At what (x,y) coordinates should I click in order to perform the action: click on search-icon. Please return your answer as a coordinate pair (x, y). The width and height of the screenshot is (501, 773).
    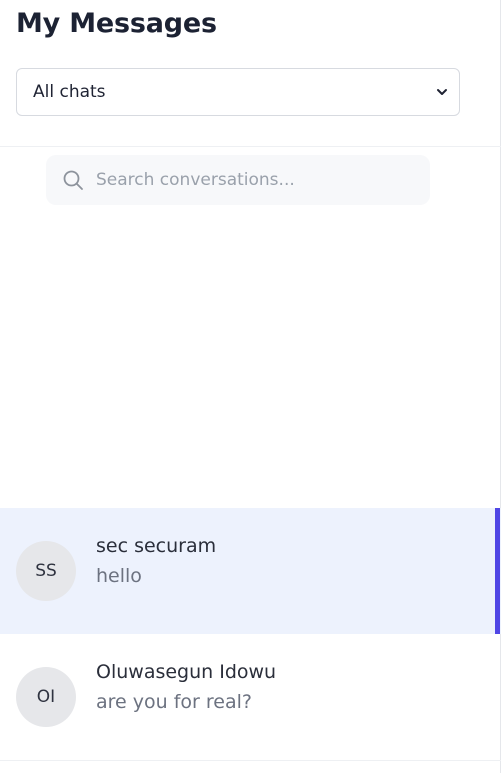
    Looking at the image, I should click on (73, 180).